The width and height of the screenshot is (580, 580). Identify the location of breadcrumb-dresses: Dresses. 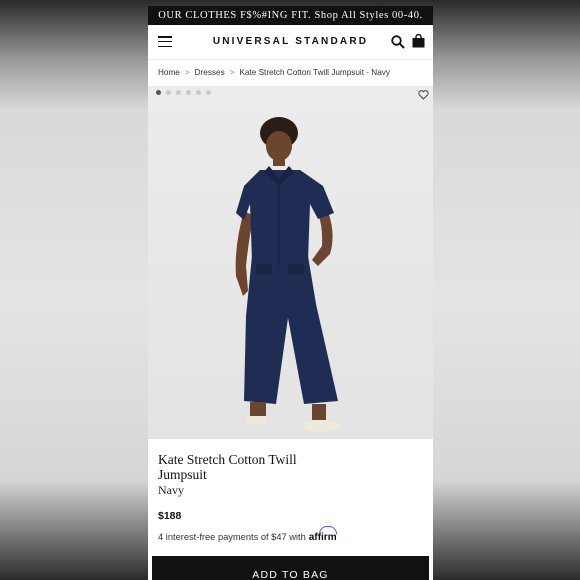
(210, 72).